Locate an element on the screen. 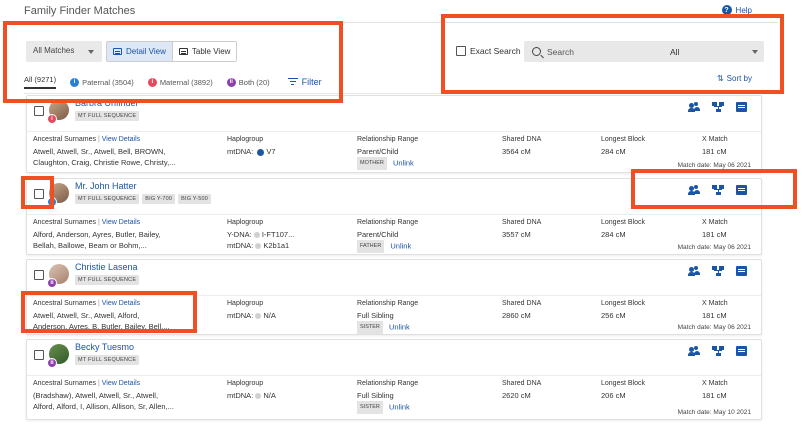 The height and width of the screenshot is (425, 802). highlight-filter-bar is located at coordinates (173, 62).